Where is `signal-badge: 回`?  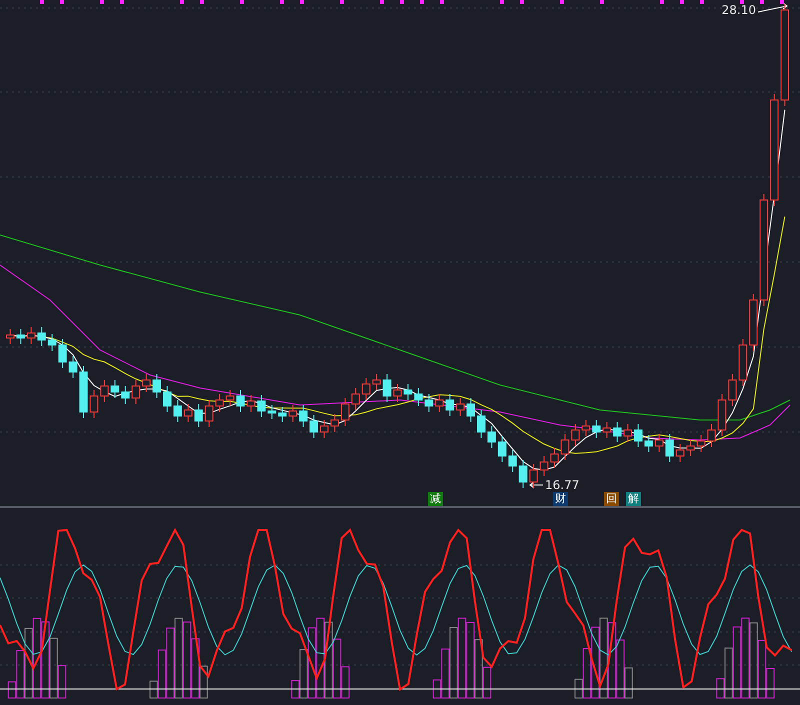
signal-badge: 回 is located at coordinates (611, 499).